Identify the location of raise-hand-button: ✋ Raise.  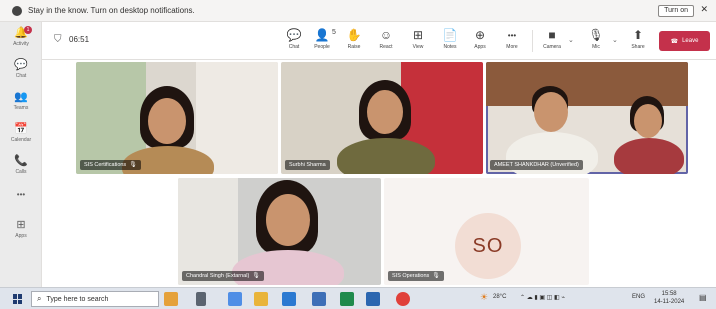
(354, 39).